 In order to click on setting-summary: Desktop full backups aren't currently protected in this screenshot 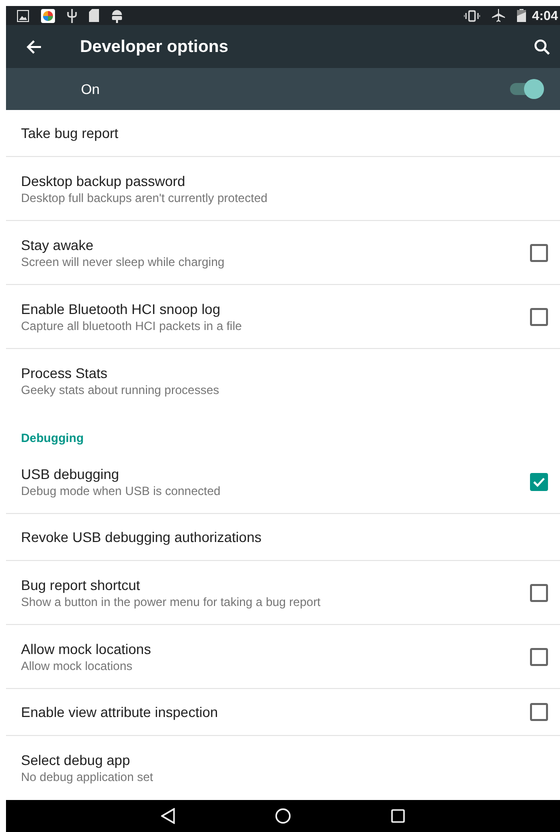, I will do `click(144, 197)`.